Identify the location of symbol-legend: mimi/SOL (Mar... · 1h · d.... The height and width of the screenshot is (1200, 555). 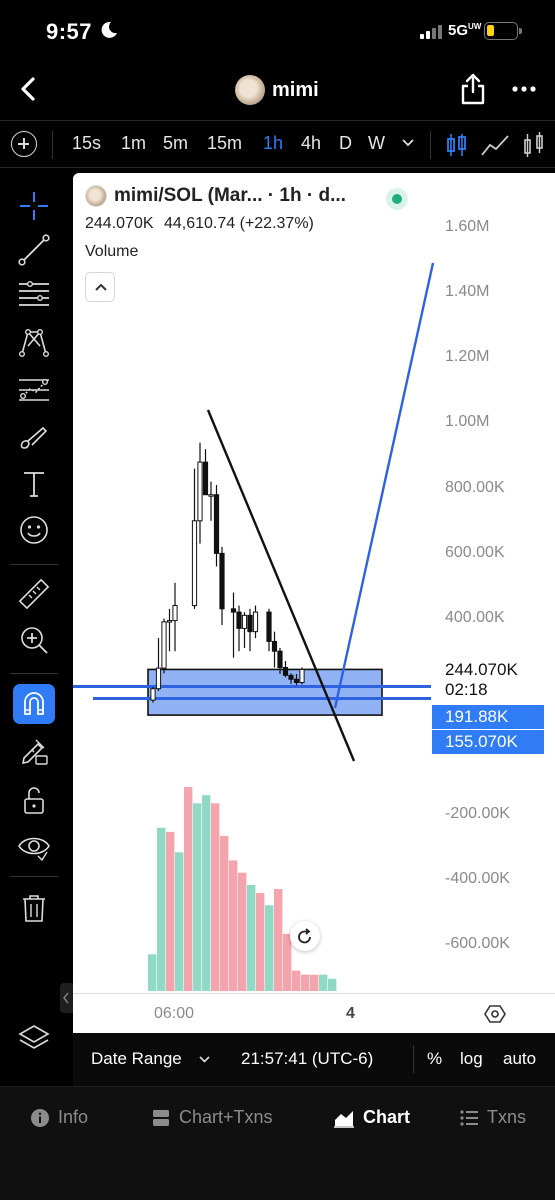
(215, 196).